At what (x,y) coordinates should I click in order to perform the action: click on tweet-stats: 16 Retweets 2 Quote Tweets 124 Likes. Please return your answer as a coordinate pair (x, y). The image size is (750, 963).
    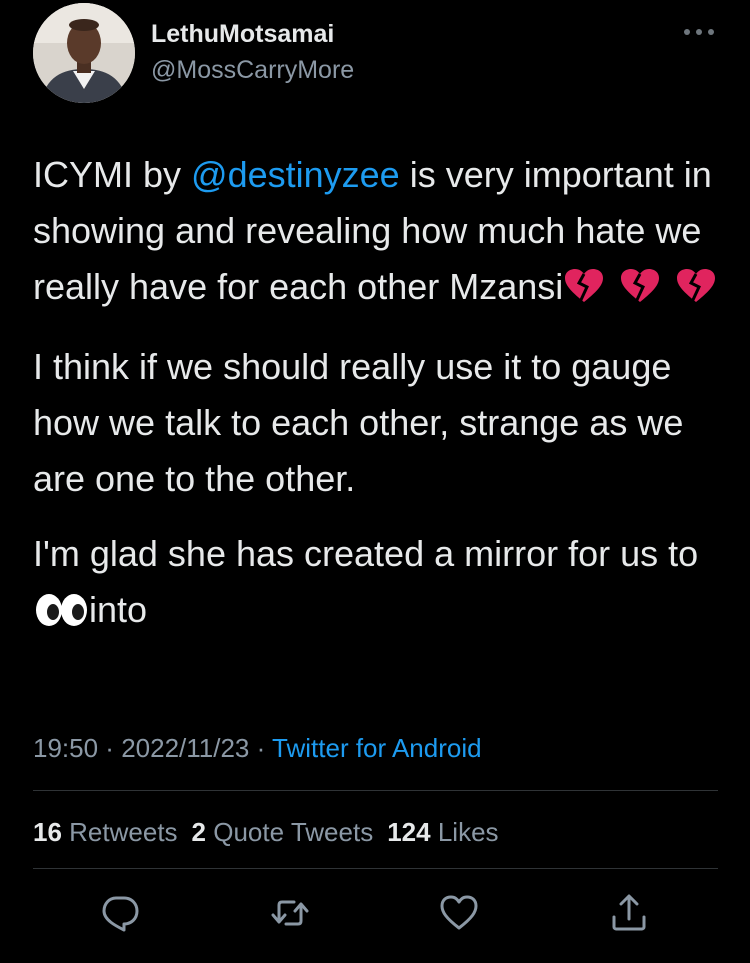
    Looking at the image, I should click on (273, 832).